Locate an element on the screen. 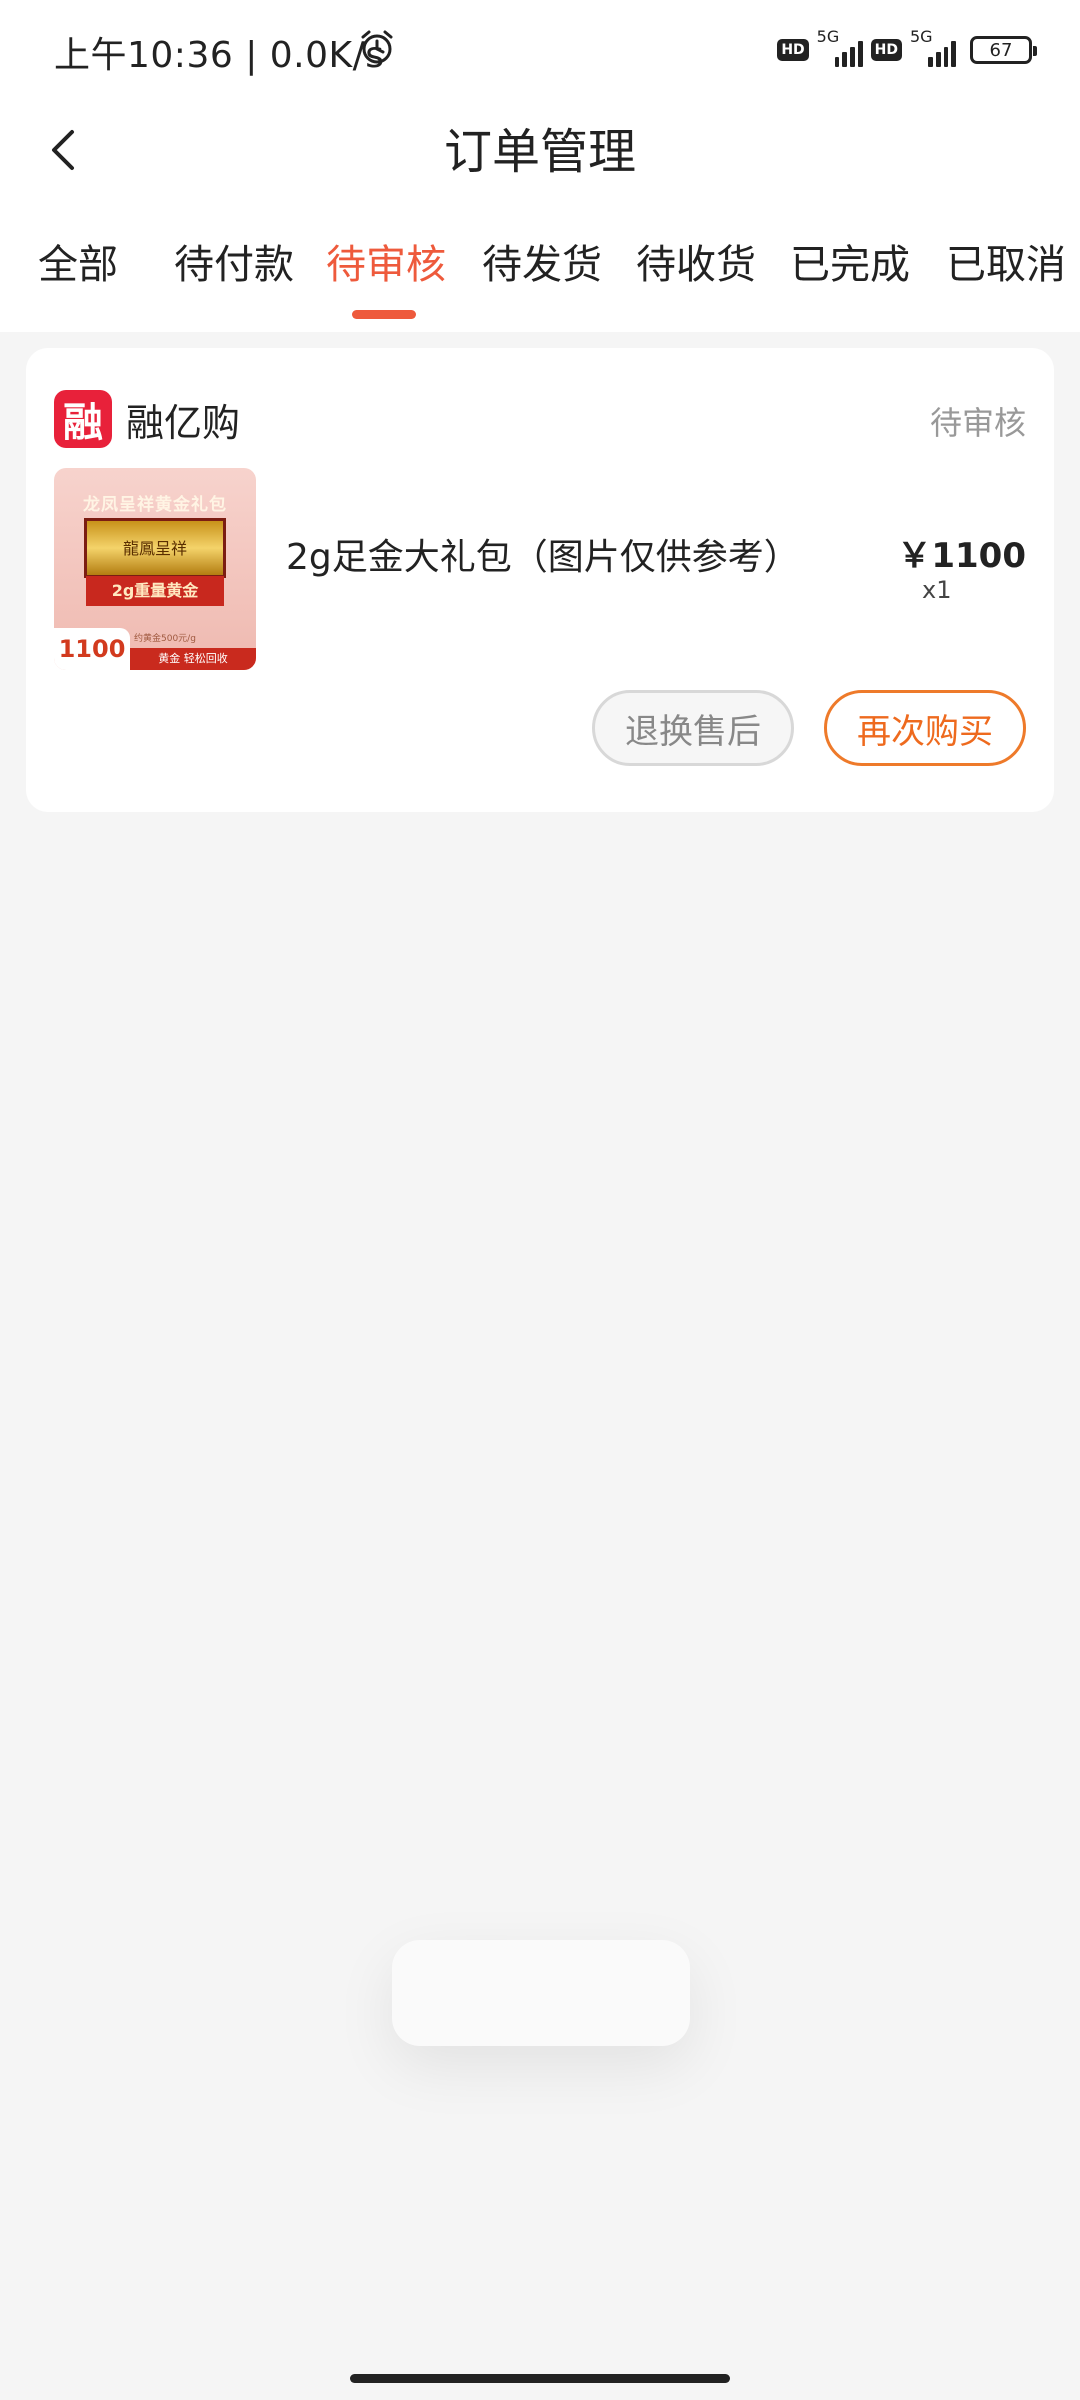  toast is located at coordinates (541, 1993).